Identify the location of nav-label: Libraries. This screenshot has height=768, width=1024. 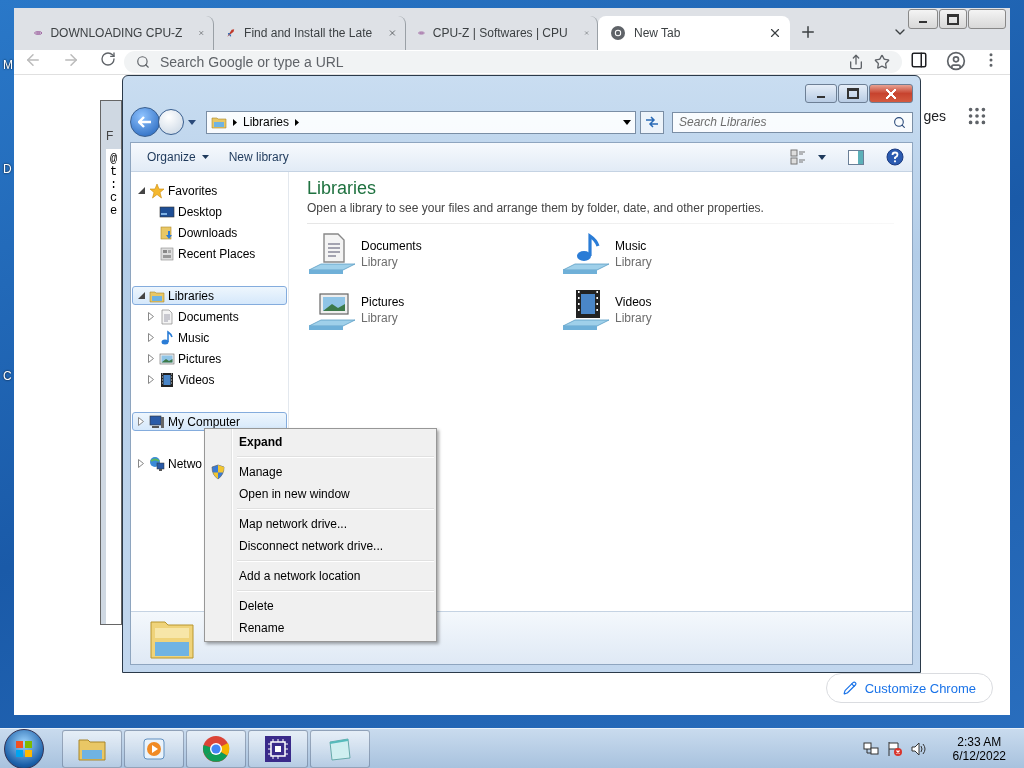
(191, 295).